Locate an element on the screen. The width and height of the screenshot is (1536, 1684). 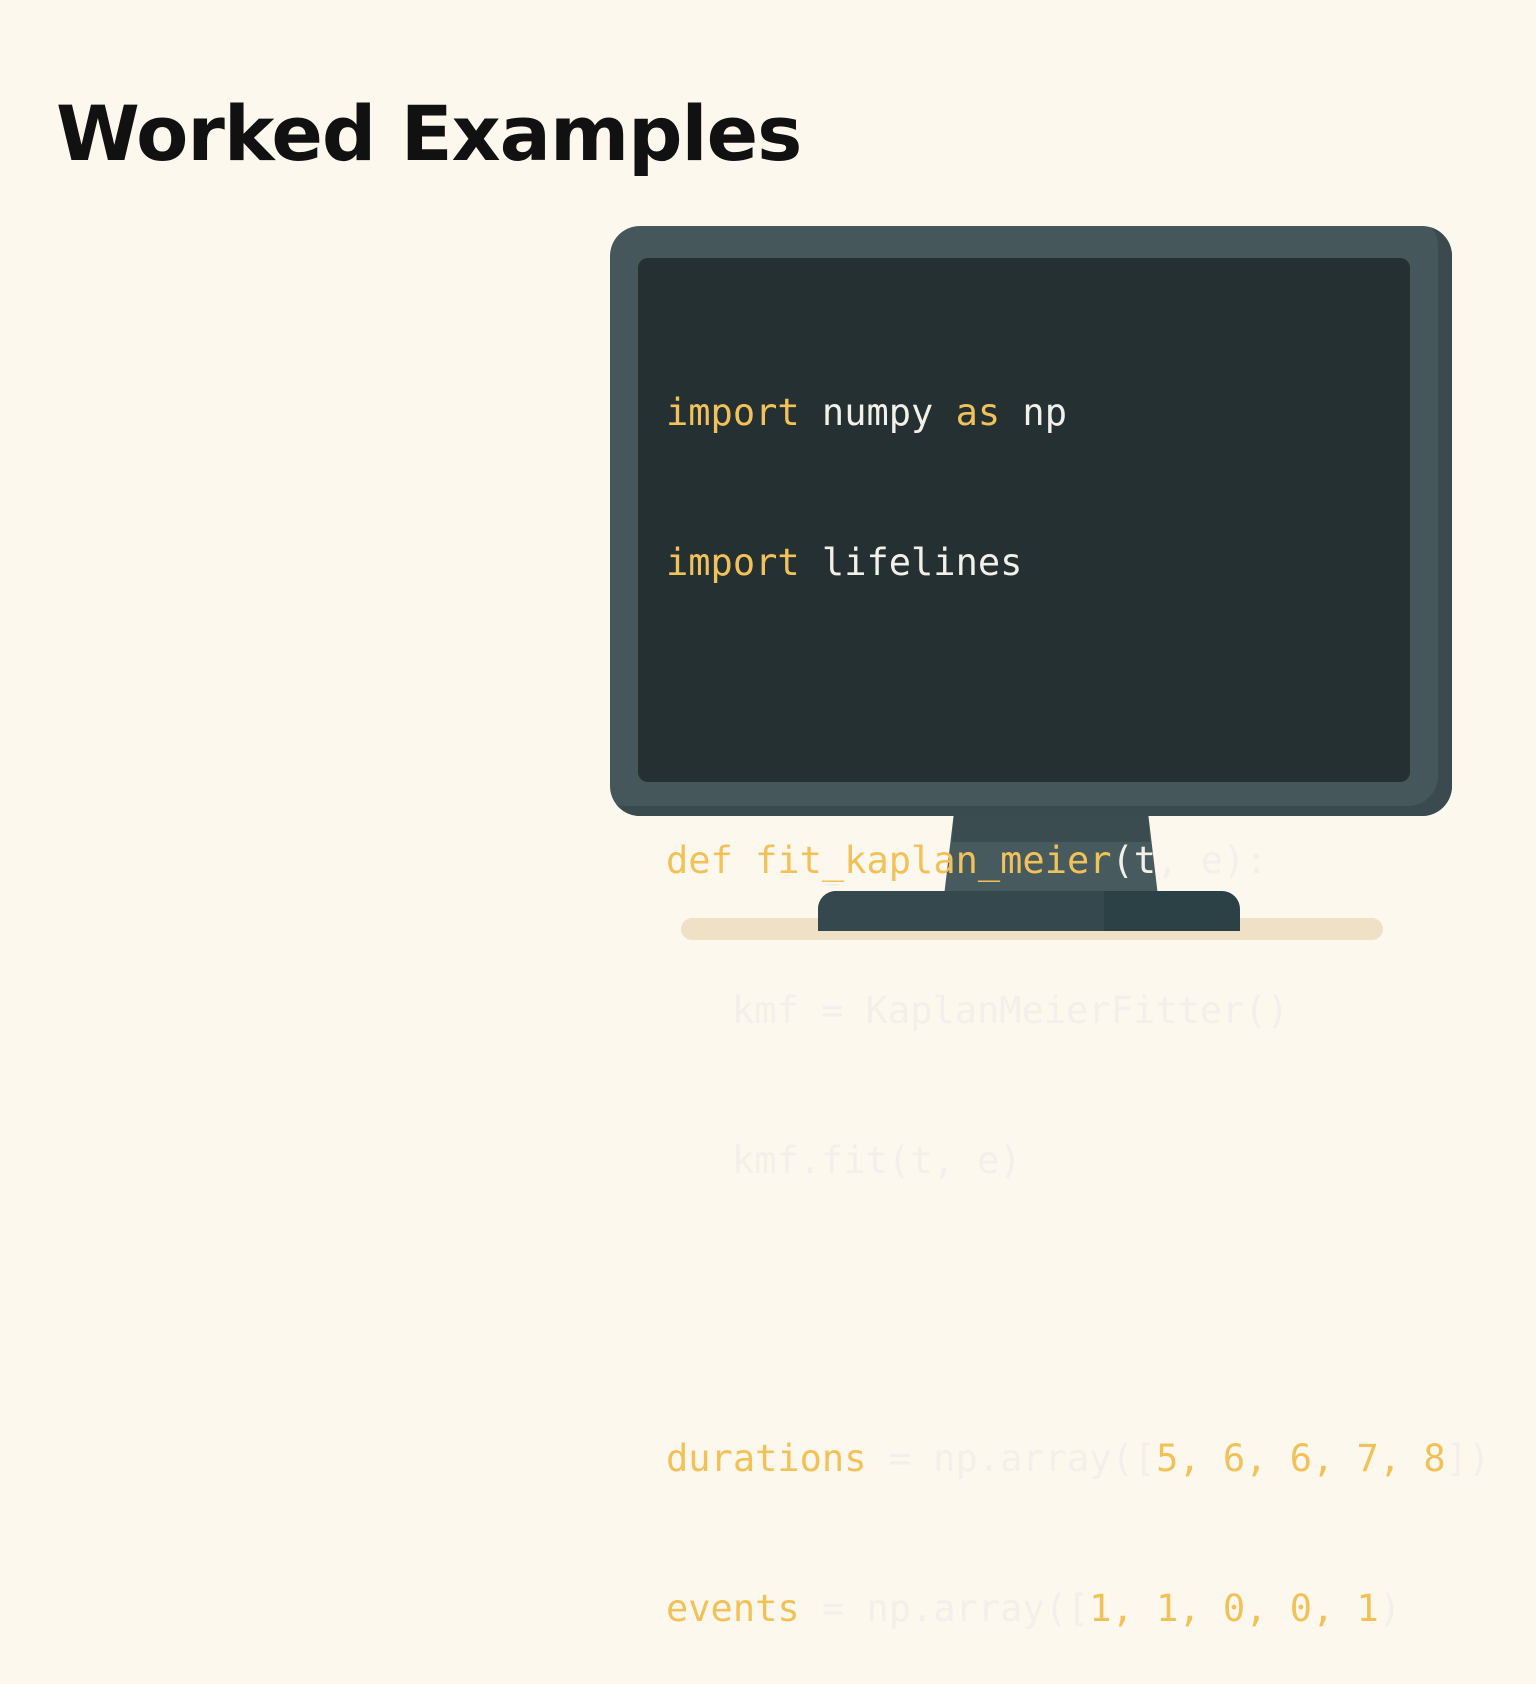
code-numbers: 1, 1, 0, 0, 1 is located at coordinates (1234, 1608).